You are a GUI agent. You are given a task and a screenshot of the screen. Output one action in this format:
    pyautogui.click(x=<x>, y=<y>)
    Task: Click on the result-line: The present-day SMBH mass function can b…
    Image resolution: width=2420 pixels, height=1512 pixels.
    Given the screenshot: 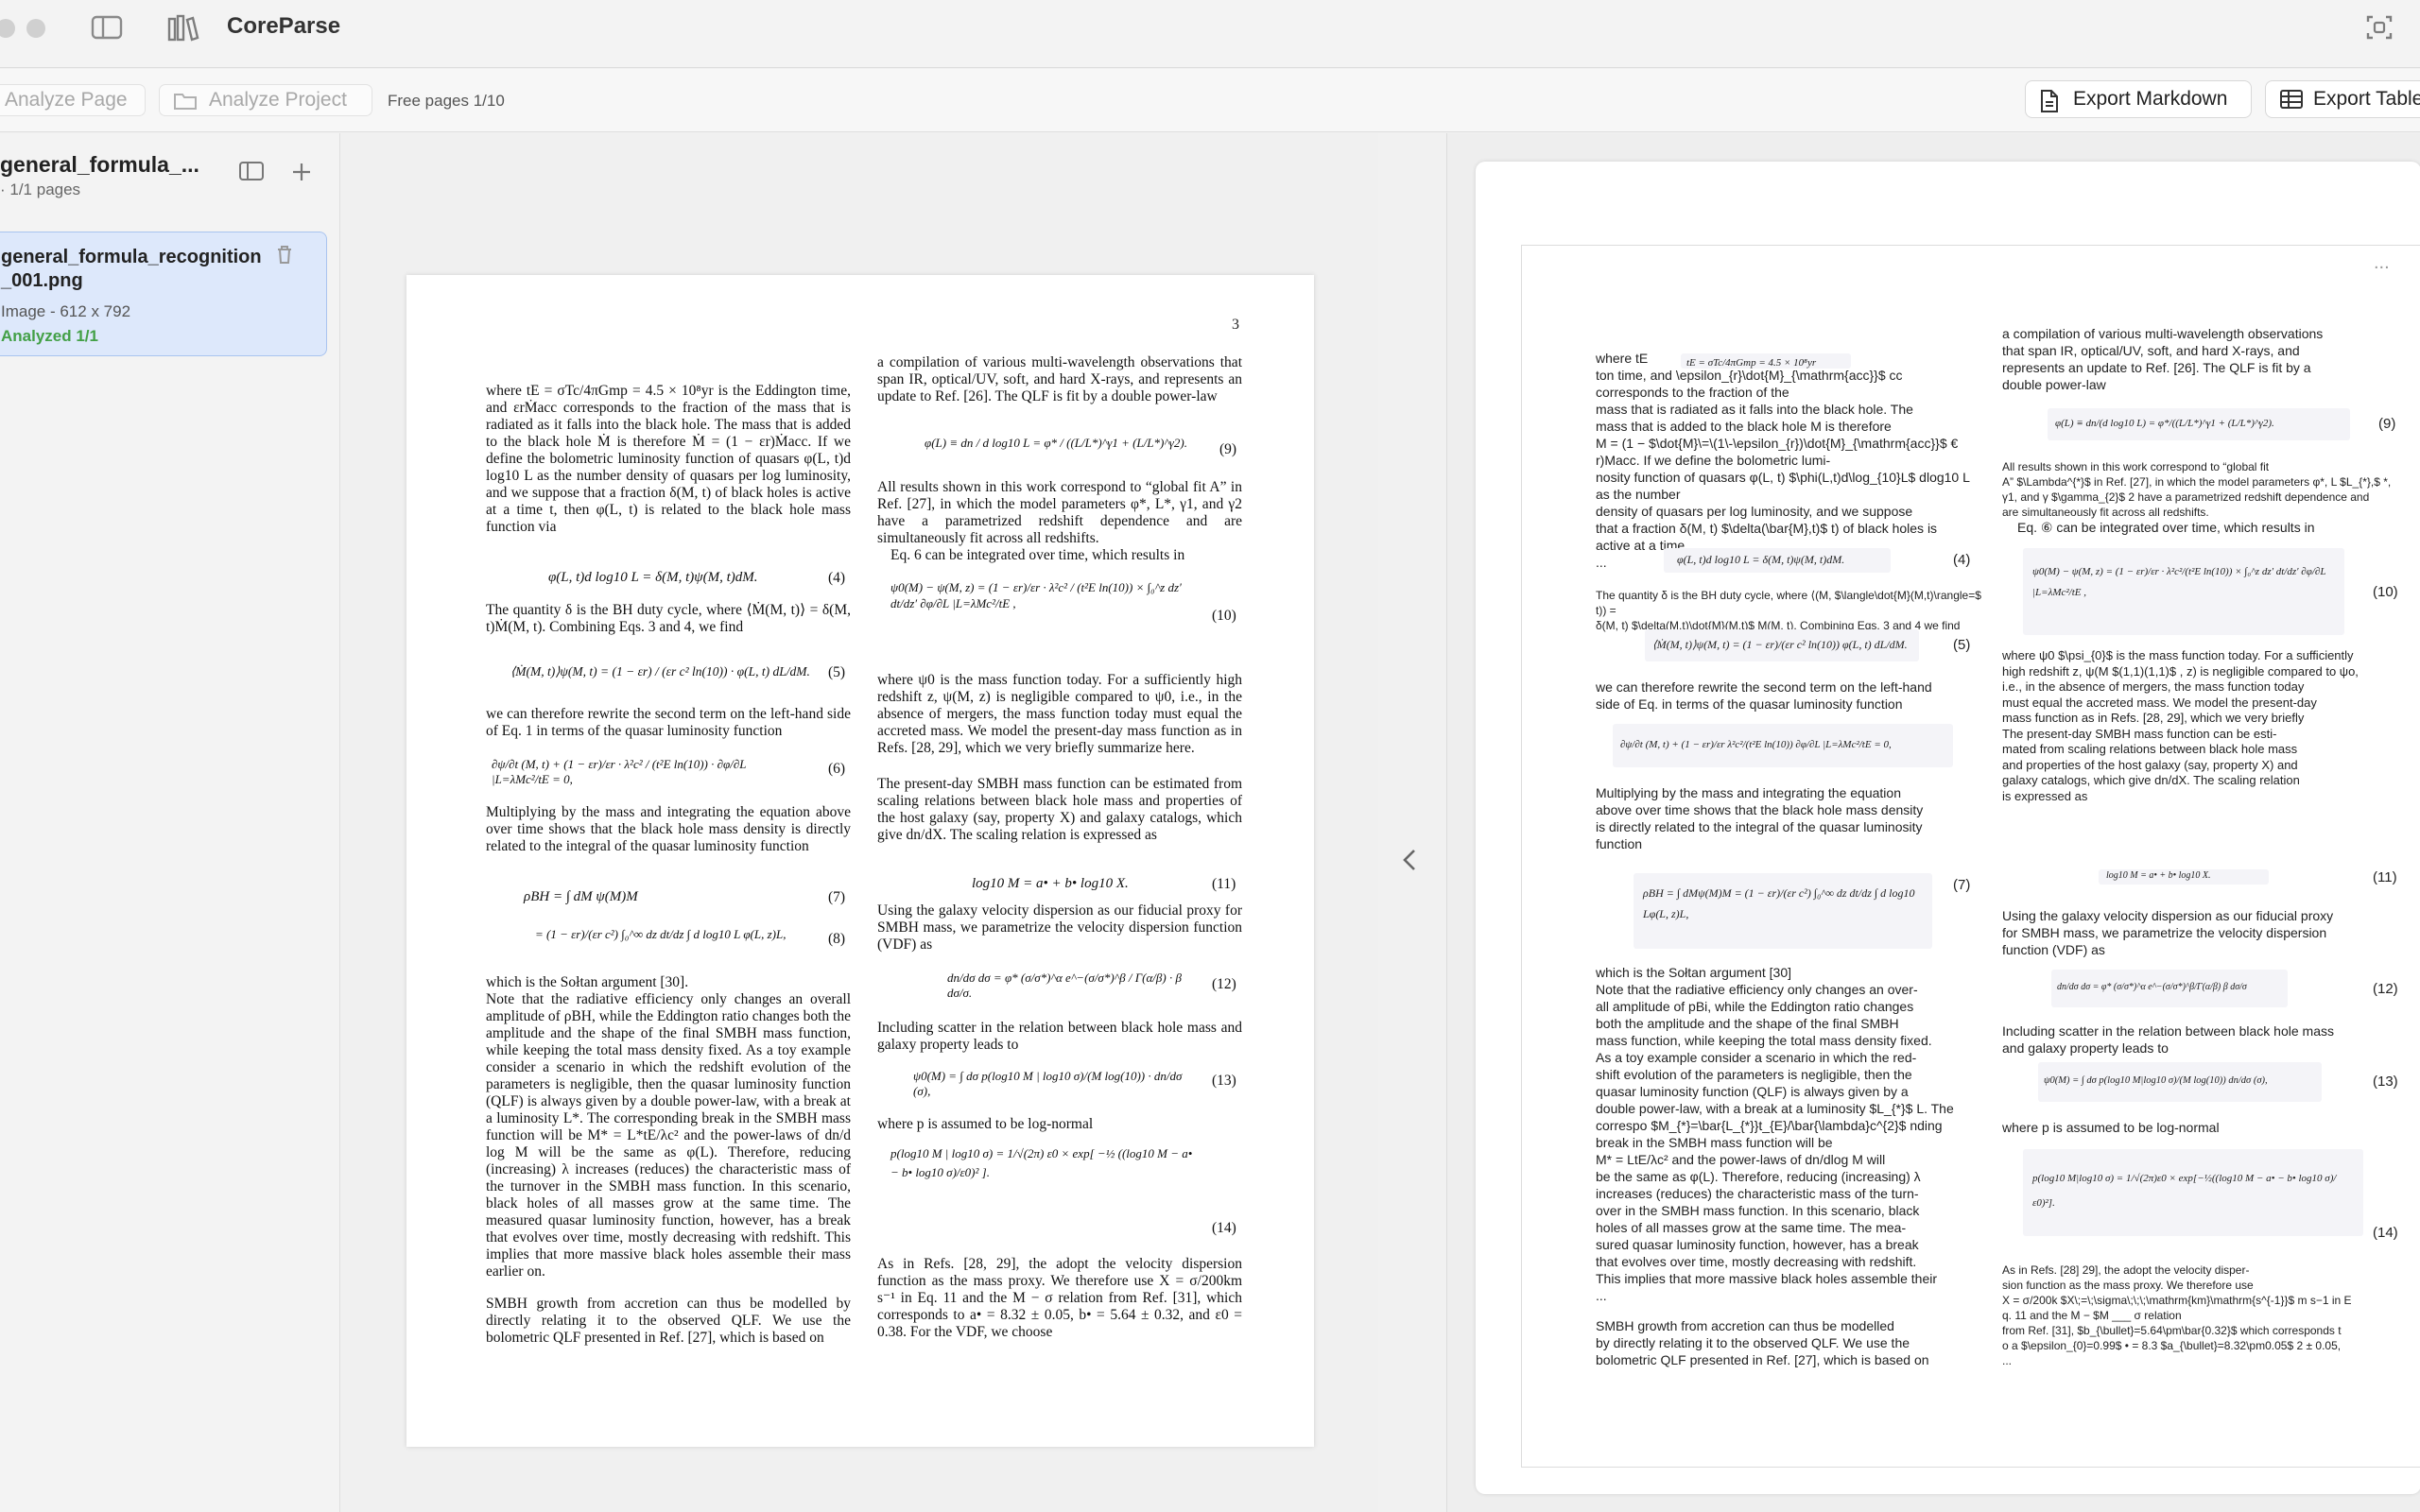 What is the action you would take?
    pyautogui.click(x=2139, y=733)
    